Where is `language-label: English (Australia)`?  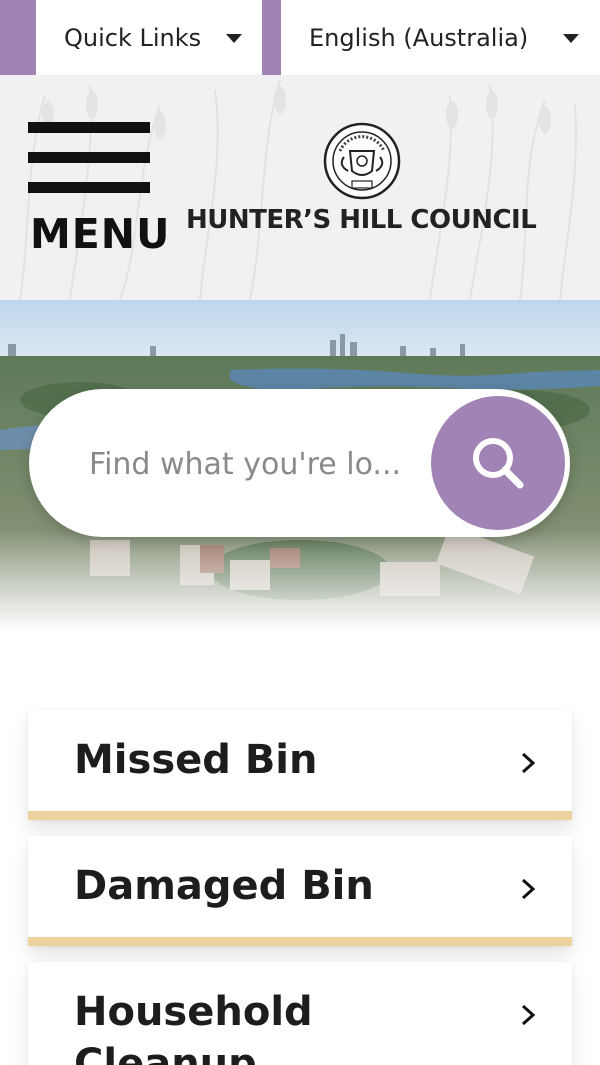 language-label: English (Australia) is located at coordinates (419, 37).